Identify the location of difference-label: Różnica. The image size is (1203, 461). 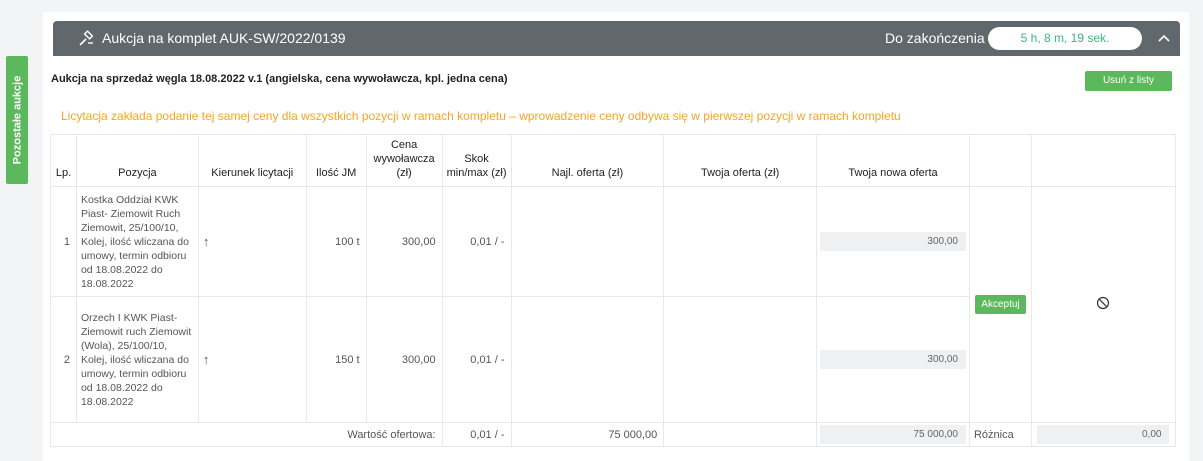
(1000, 434).